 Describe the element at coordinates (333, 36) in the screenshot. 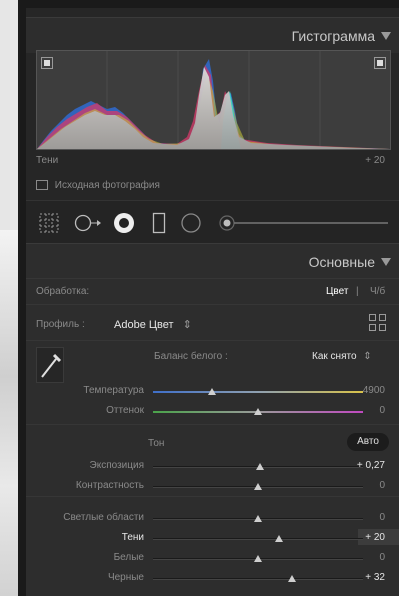

I see `histogram-title: Гистограмма` at that location.